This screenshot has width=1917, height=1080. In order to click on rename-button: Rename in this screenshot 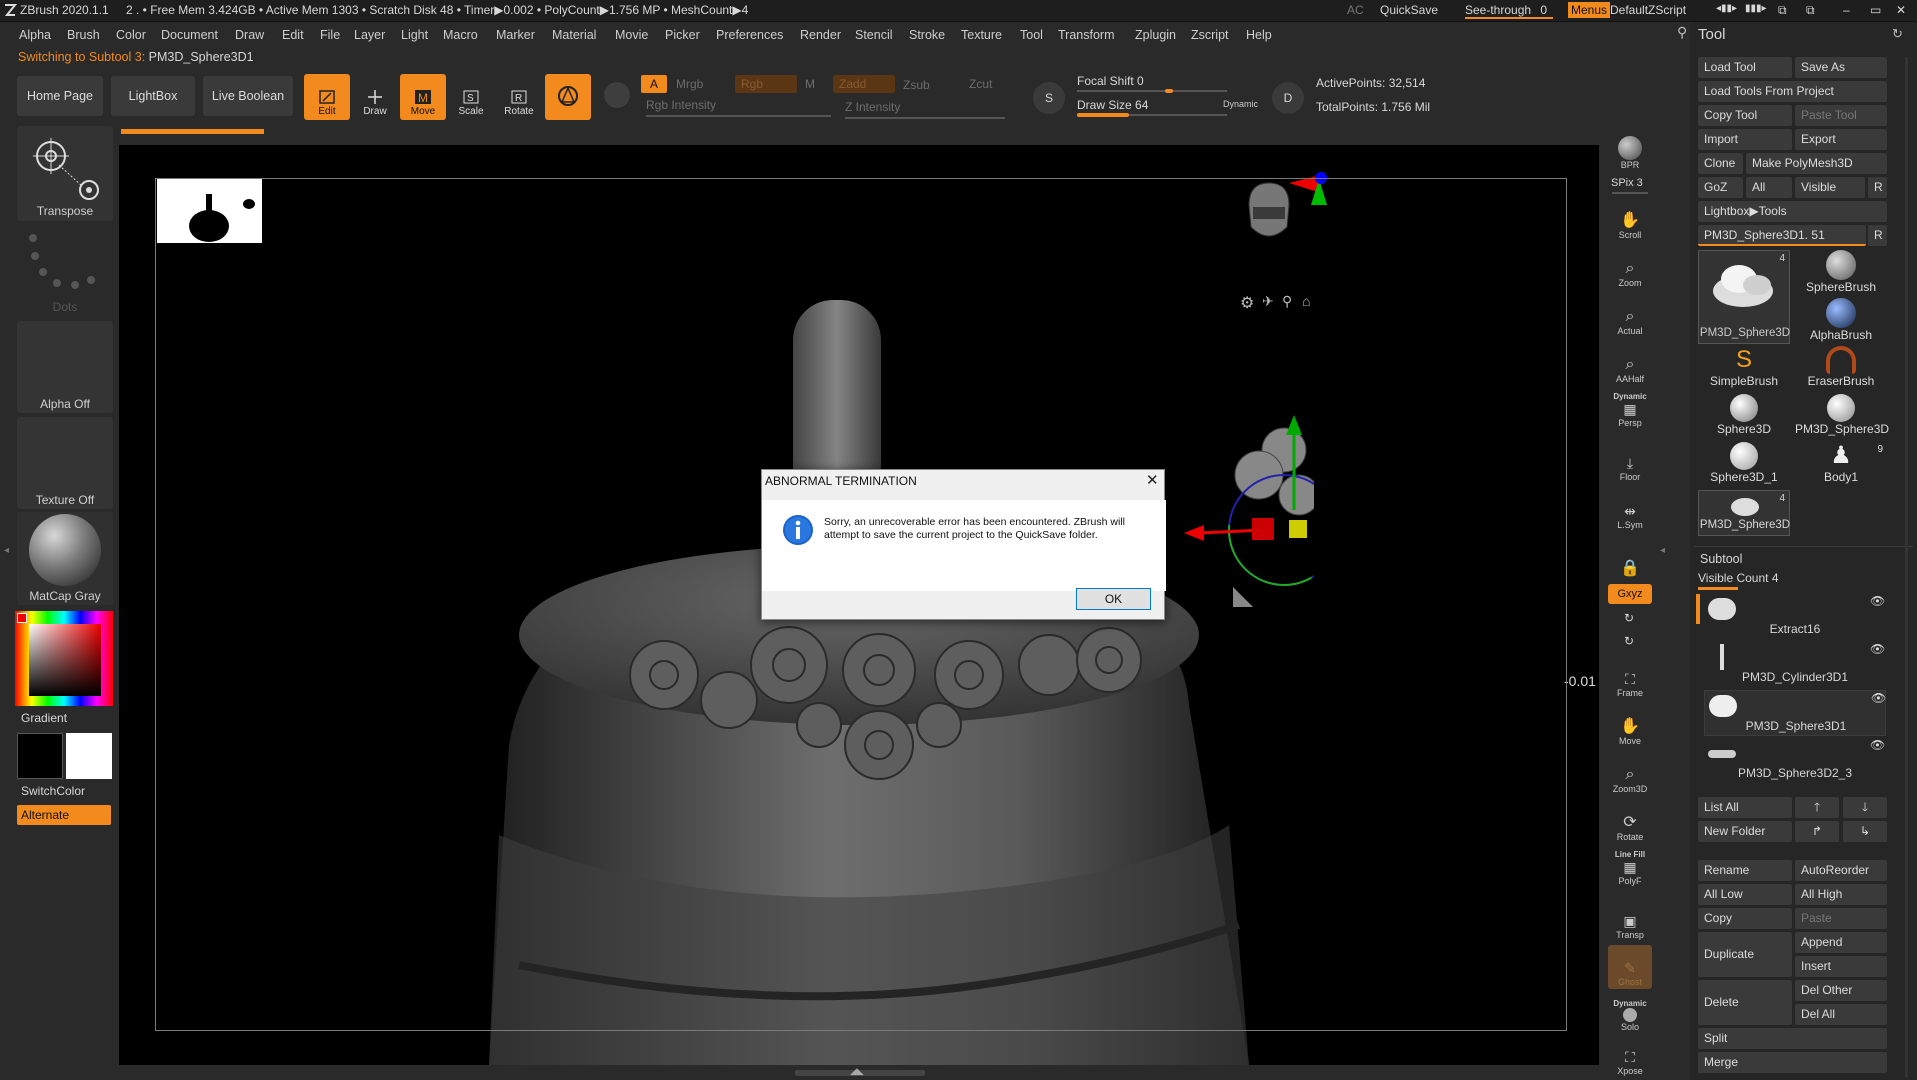, I will do `click(1745, 870)`.